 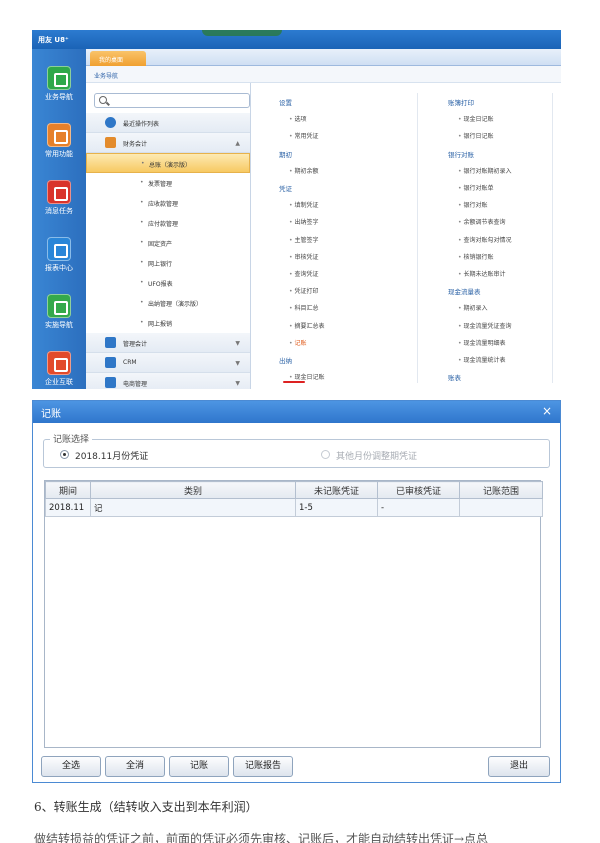 What do you see at coordinates (285, 103) in the screenshot?
I see `menu-section-heading: 设置` at bounding box center [285, 103].